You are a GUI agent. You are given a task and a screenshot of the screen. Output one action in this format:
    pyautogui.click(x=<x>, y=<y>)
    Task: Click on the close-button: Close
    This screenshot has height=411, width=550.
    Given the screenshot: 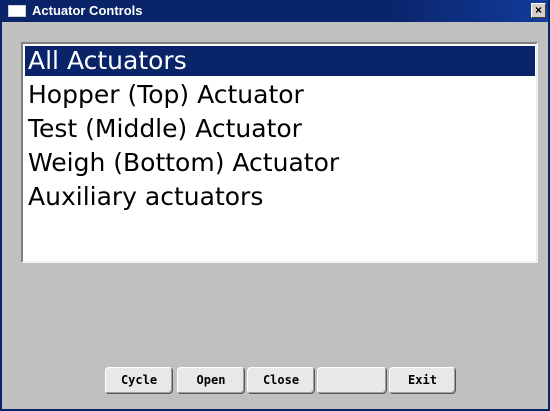 What is the action you would take?
    pyautogui.click(x=281, y=380)
    